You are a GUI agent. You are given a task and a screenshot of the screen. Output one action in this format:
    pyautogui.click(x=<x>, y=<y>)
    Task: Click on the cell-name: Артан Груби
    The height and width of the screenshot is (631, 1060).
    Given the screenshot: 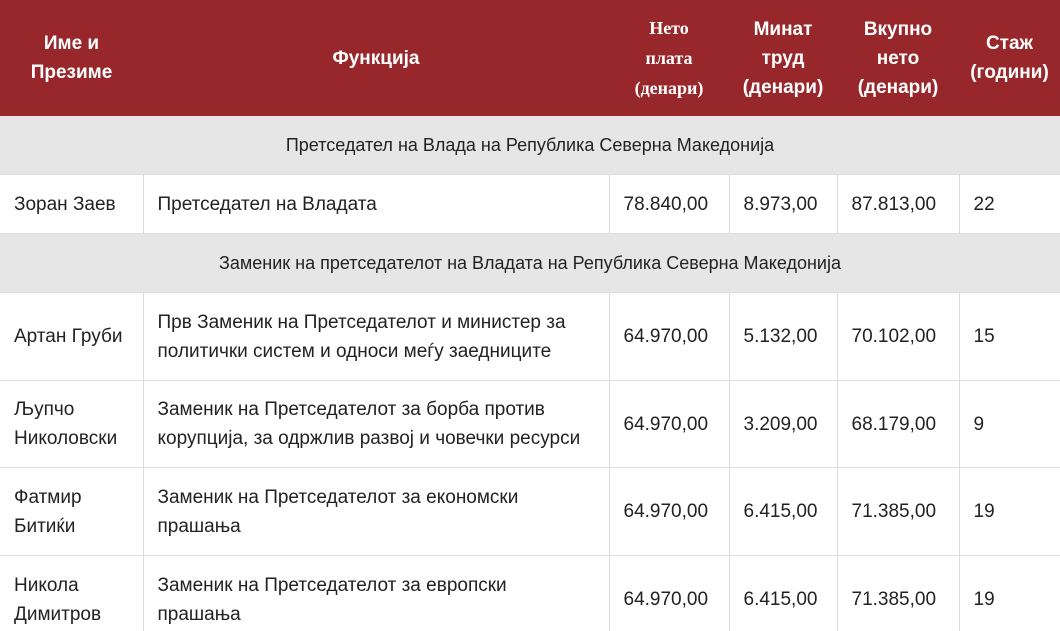 What is the action you would take?
    pyautogui.click(x=72, y=336)
    